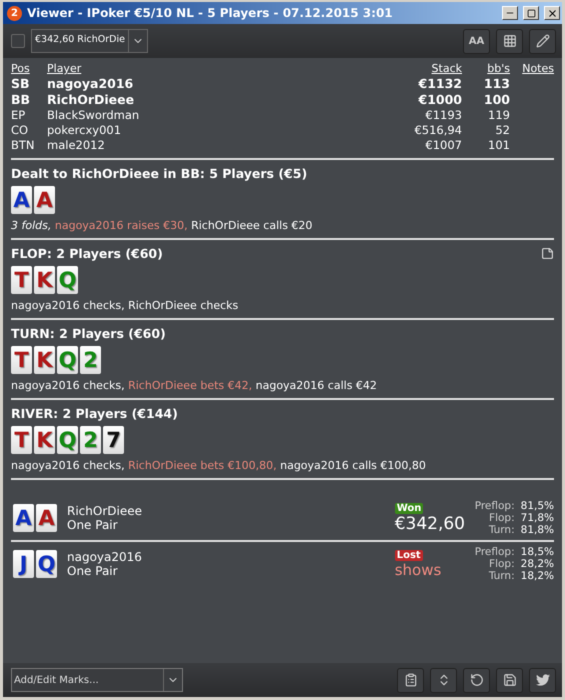 The height and width of the screenshot is (700, 565). What do you see at coordinates (537, 506) in the screenshot?
I see `equity-value: 81,5%` at bounding box center [537, 506].